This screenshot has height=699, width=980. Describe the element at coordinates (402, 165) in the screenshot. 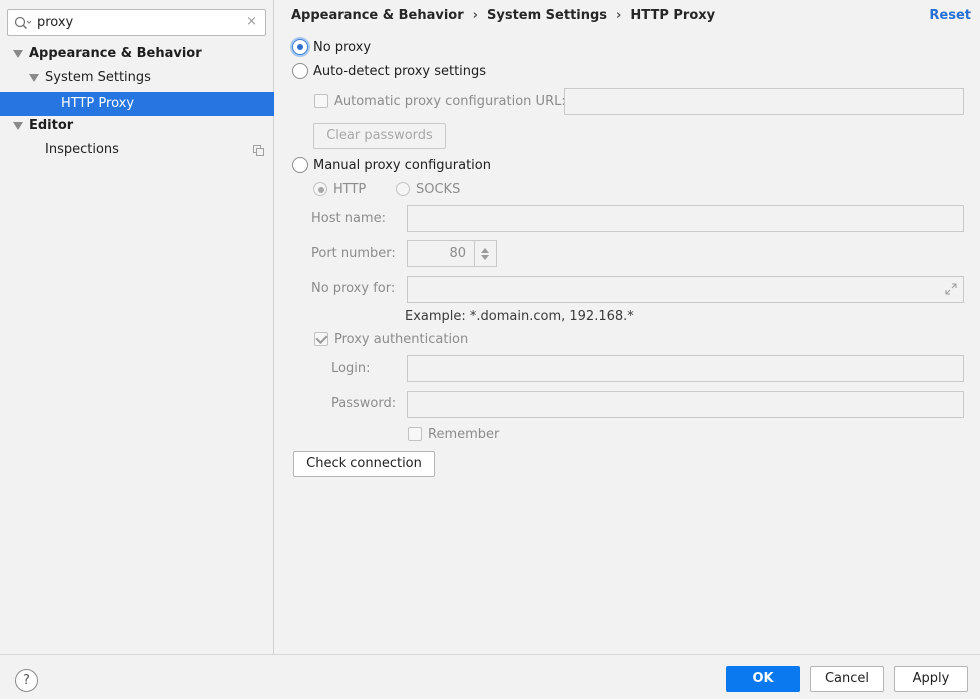

I see `manual-proxy-label: Manual proxy configuration` at that location.